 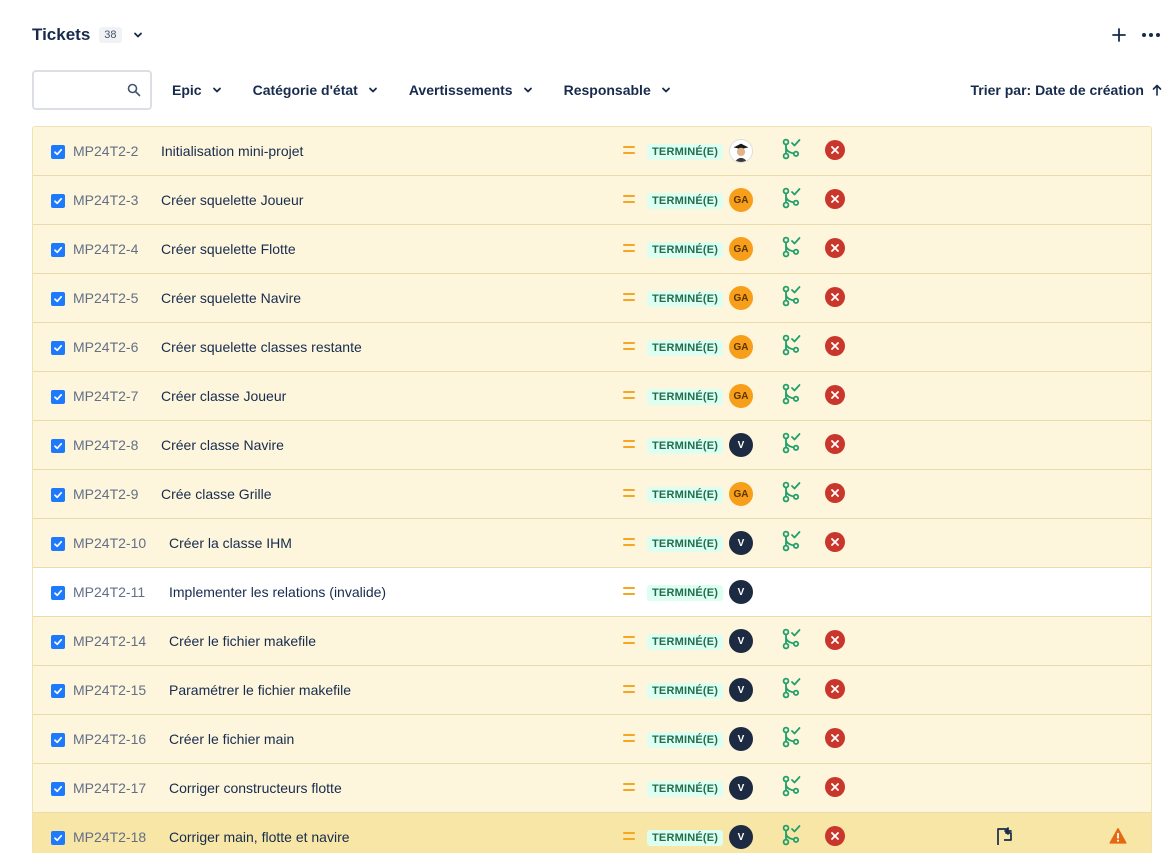 What do you see at coordinates (105, 200) in the screenshot?
I see `issue-key: MP24T2-3` at bounding box center [105, 200].